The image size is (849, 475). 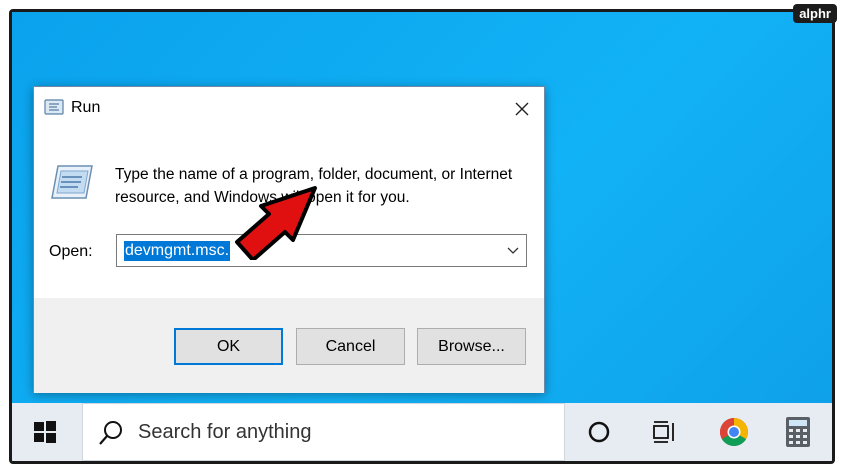 I want to click on ok-button: OK, so click(x=228, y=346).